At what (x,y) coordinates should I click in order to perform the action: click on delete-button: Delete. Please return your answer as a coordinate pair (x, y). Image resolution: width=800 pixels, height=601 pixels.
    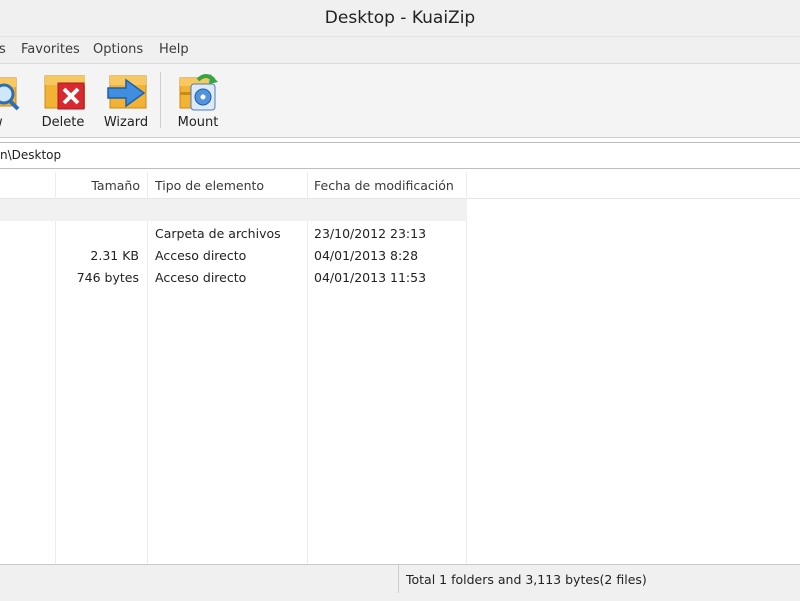
    Looking at the image, I should click on (63, 100).